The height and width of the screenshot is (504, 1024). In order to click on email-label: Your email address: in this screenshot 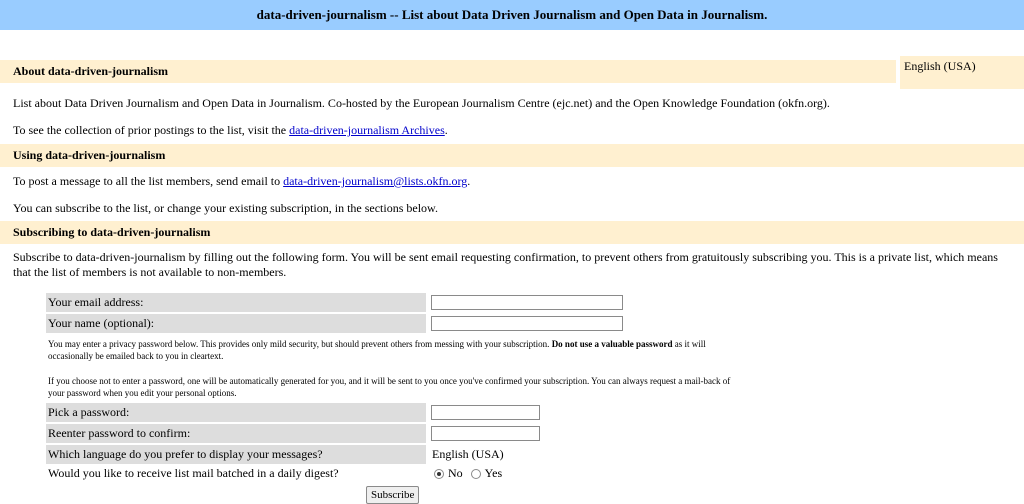, I will do `click(236, 302)`.